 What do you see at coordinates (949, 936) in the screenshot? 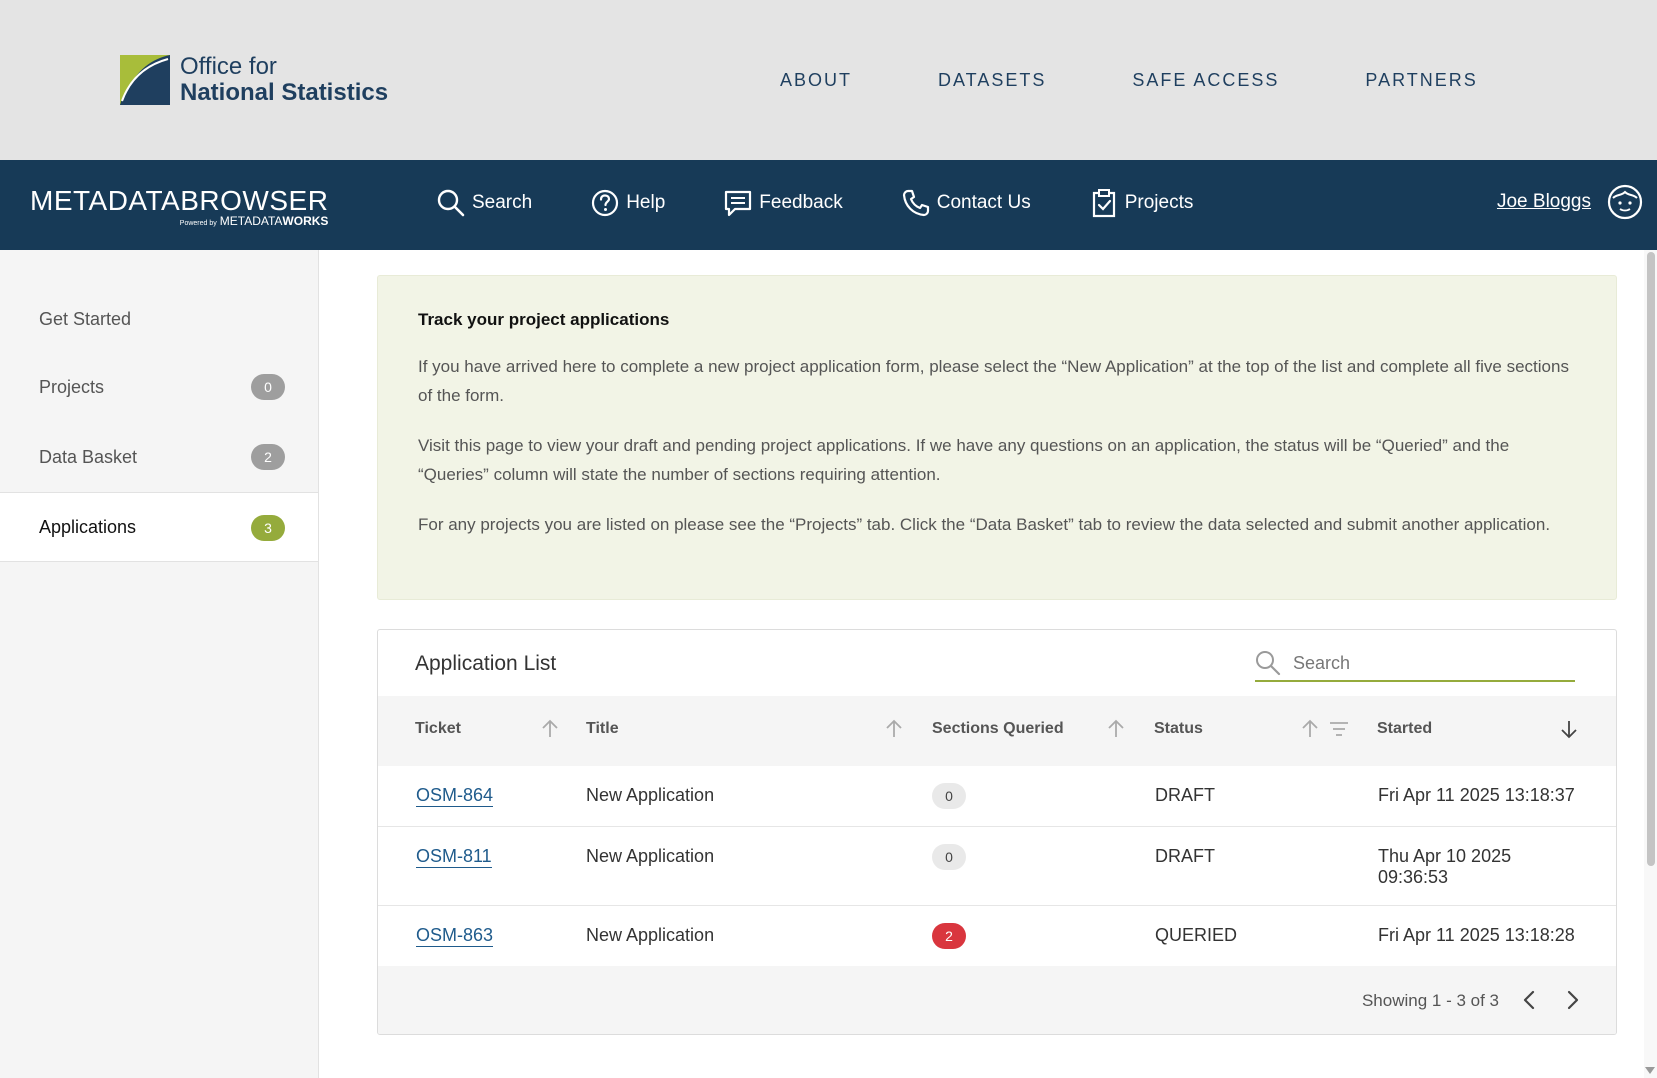
I see `queried-count-badge: 2` at bounding box center [949, 936].